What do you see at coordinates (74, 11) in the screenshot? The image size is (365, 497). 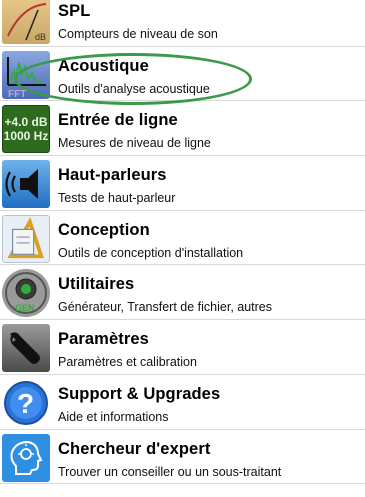 I see `menu-item-title: SPL` at bounding box center [74, 11].